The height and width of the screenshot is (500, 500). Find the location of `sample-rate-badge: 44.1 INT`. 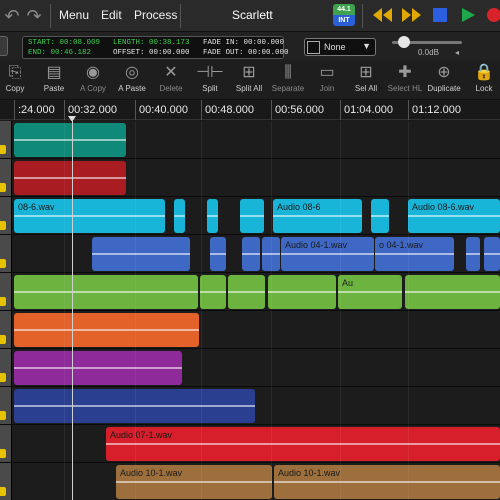

sample-rate-badge: 44.1 INT is located at coordinates (344, 15).